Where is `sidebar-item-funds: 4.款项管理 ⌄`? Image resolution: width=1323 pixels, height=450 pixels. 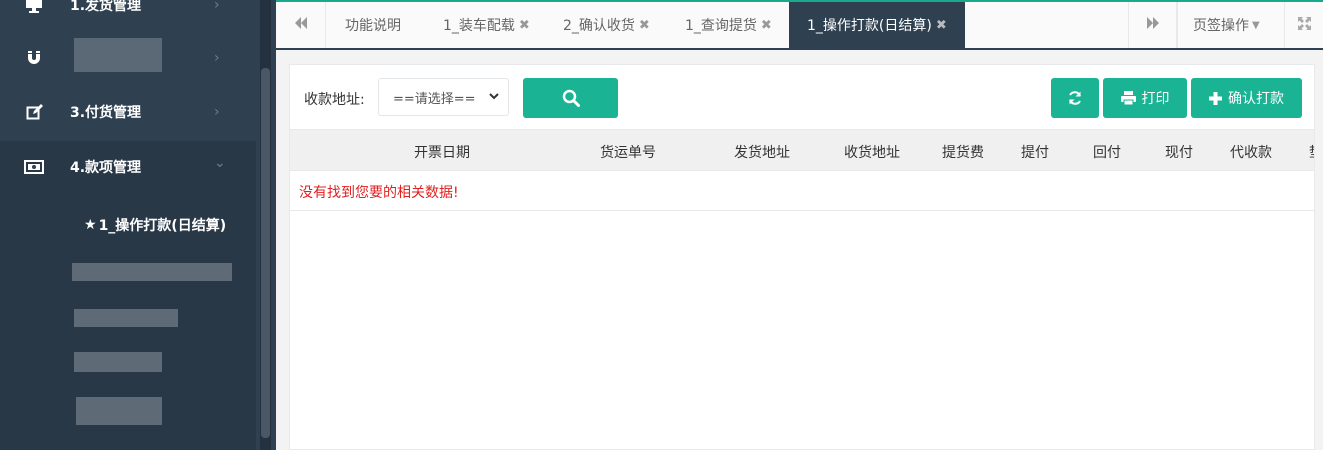 sidebar-item-funds: 4.款项管理 ⌄ is located at coordinates (128, 167).